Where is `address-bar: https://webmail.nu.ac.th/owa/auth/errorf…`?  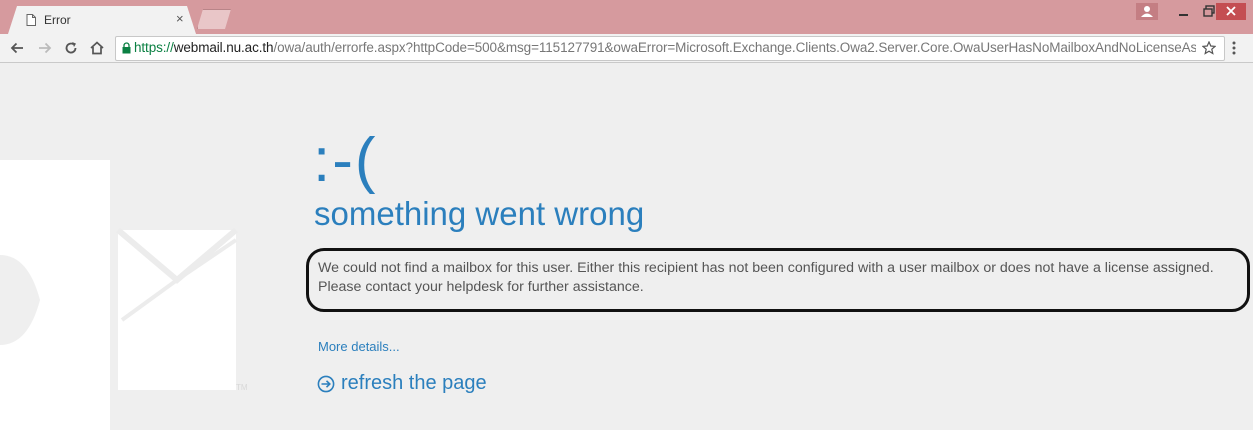
address-bar: https://webmail.nu.ac.th/owa/auth/errorf… is located at coordinates (670, 48).